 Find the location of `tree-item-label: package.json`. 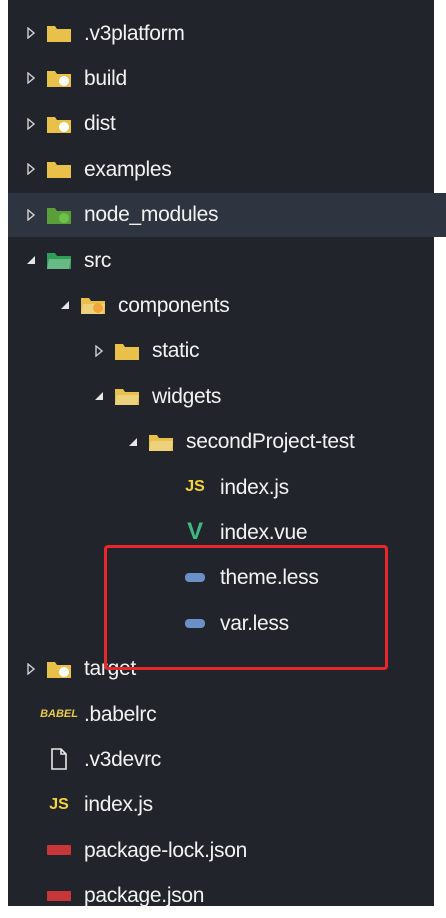

tree-item-label: package.json is located at coordinates (144, 896).